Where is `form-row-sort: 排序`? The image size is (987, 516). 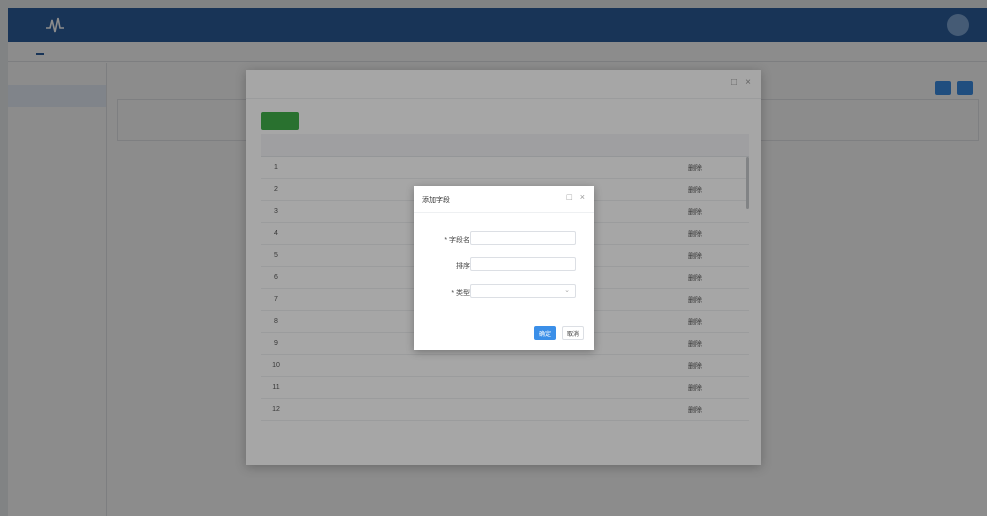 form-row-sort: 排序 is located at coordinates (504, 265).